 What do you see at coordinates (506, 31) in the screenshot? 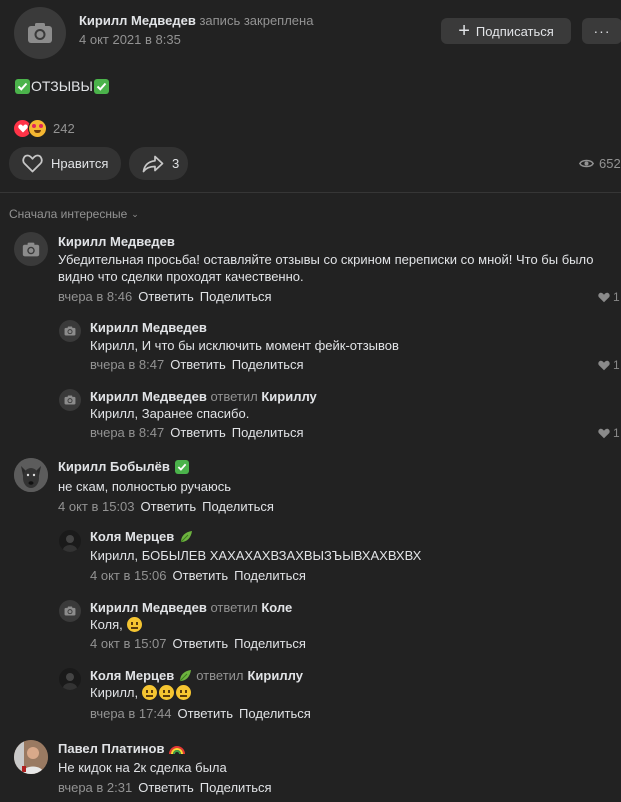
I see `subscribe-button: + Подписаться` at bounding box center [506, 31].